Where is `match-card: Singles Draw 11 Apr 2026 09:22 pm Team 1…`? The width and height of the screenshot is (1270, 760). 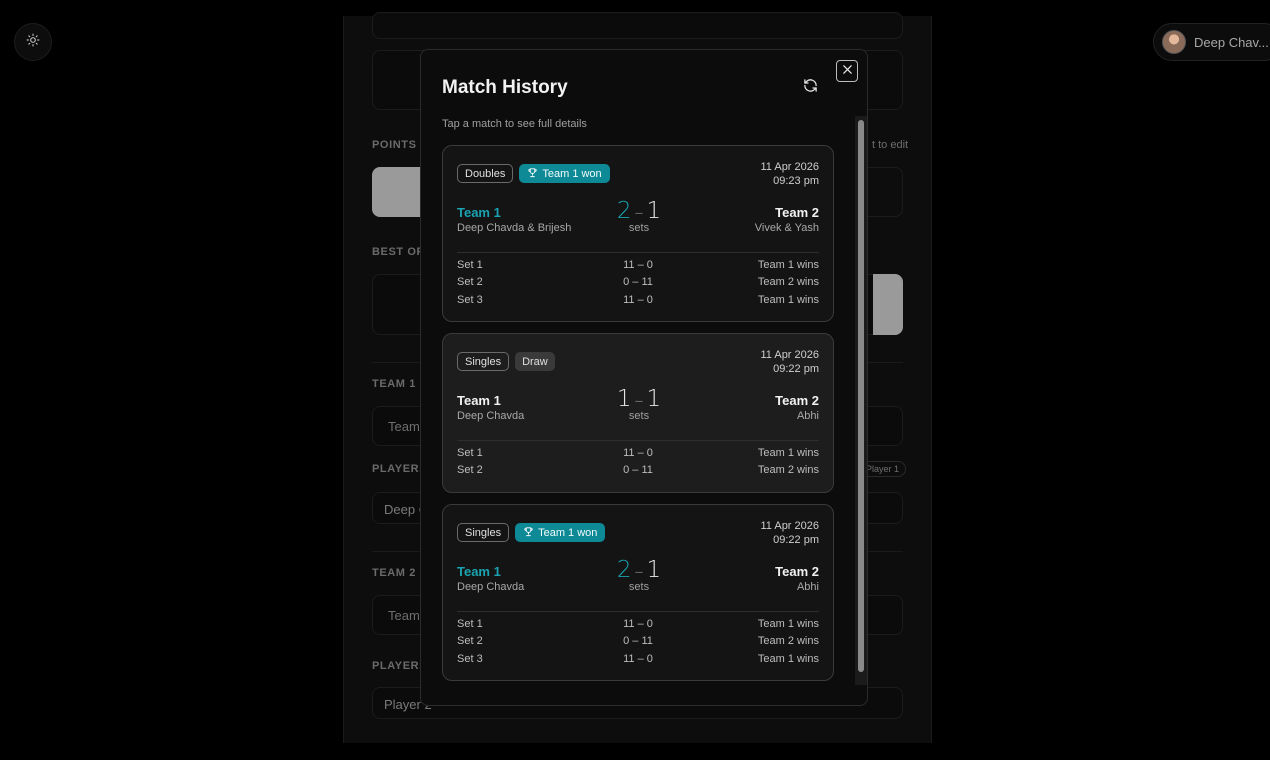 match-card: Singles Draw 11 Apr 2026 09:22 pm Team 1… is located at coordinates (638, 413).